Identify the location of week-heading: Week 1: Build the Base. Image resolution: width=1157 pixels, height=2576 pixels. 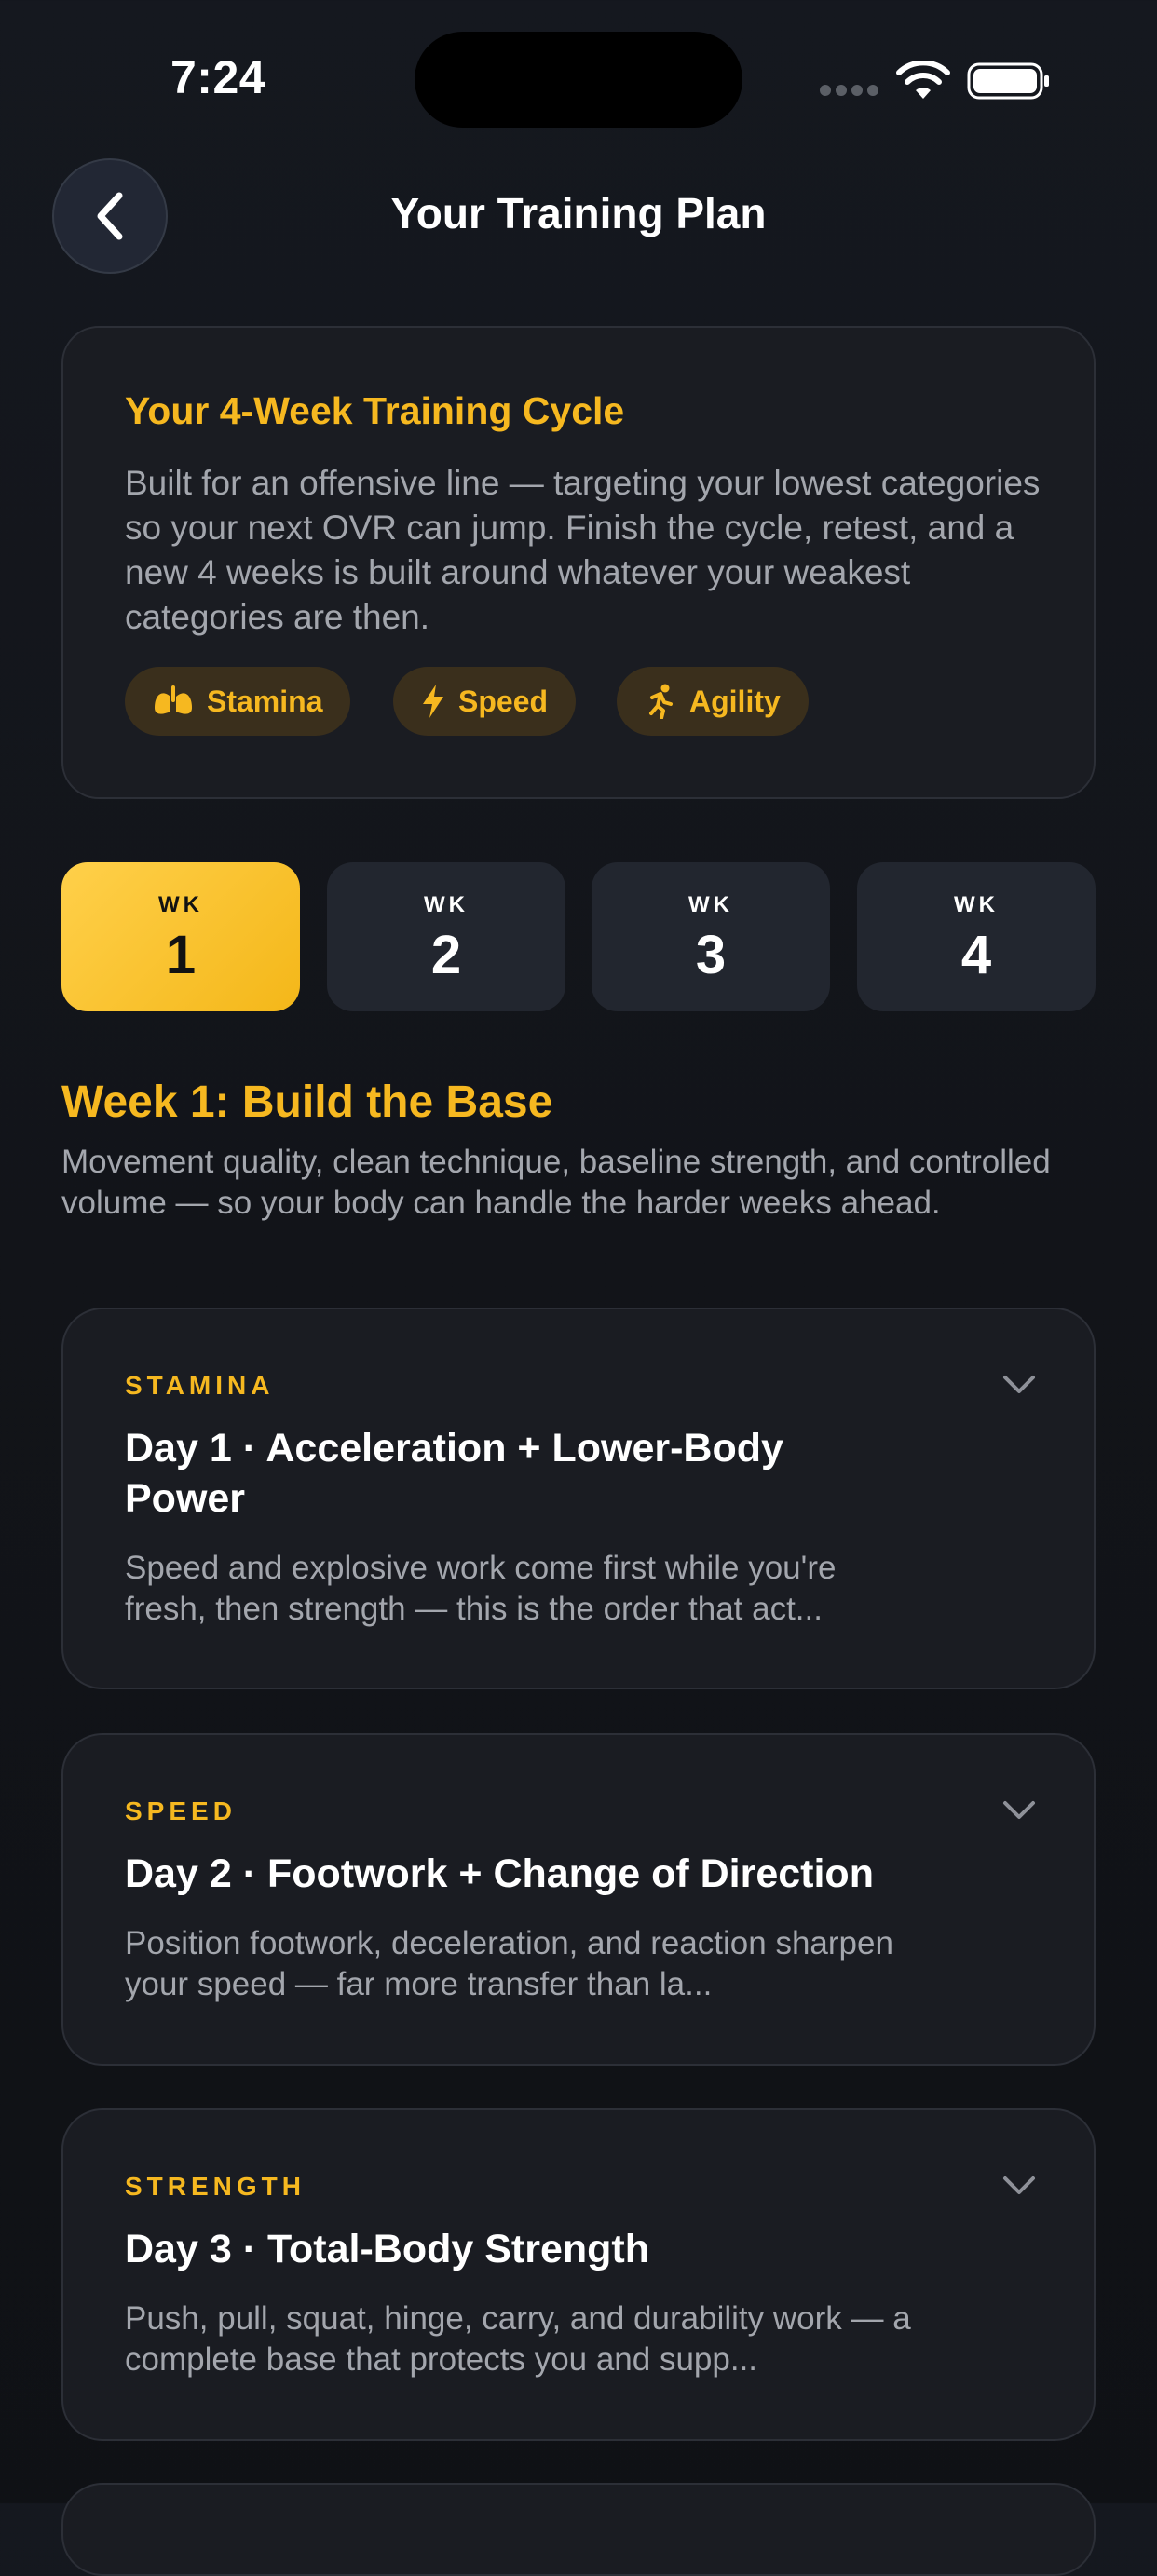
(307, 1102).